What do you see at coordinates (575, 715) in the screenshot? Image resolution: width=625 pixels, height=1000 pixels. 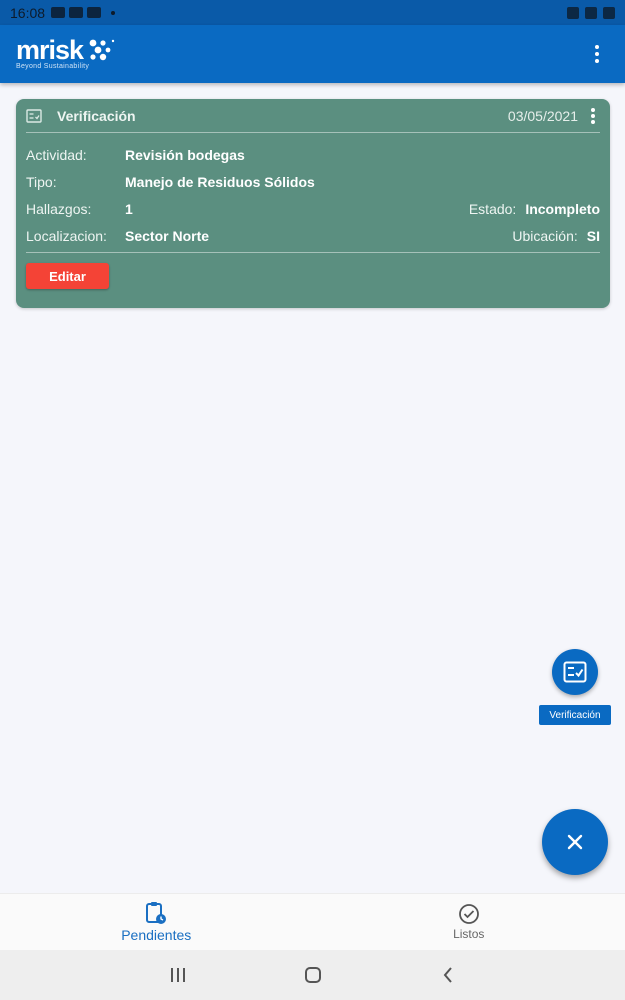 I see `speed-dial-label: Verificación` at bounding box center [575, 715].